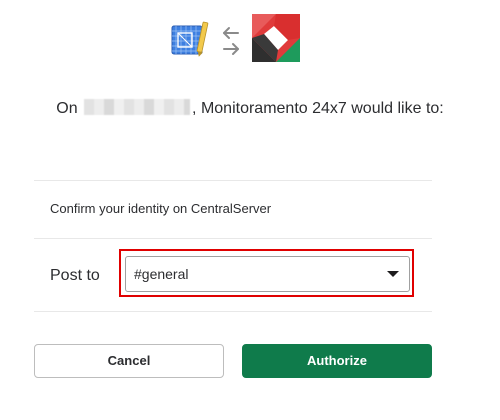 The height and width of the screenshot is (420, 500). Describe the element at coordinates (393, 274) in the screenshot. I see `chevron-down-icon` at that location.